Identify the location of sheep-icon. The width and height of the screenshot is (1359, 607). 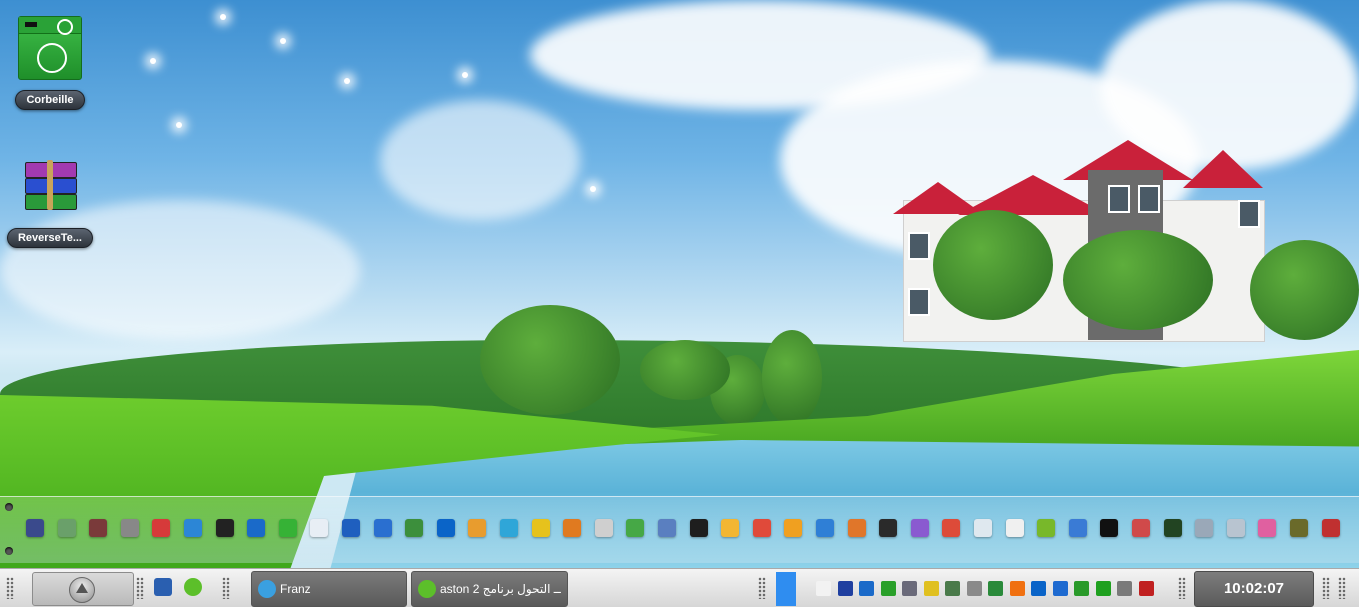
(823, 588).